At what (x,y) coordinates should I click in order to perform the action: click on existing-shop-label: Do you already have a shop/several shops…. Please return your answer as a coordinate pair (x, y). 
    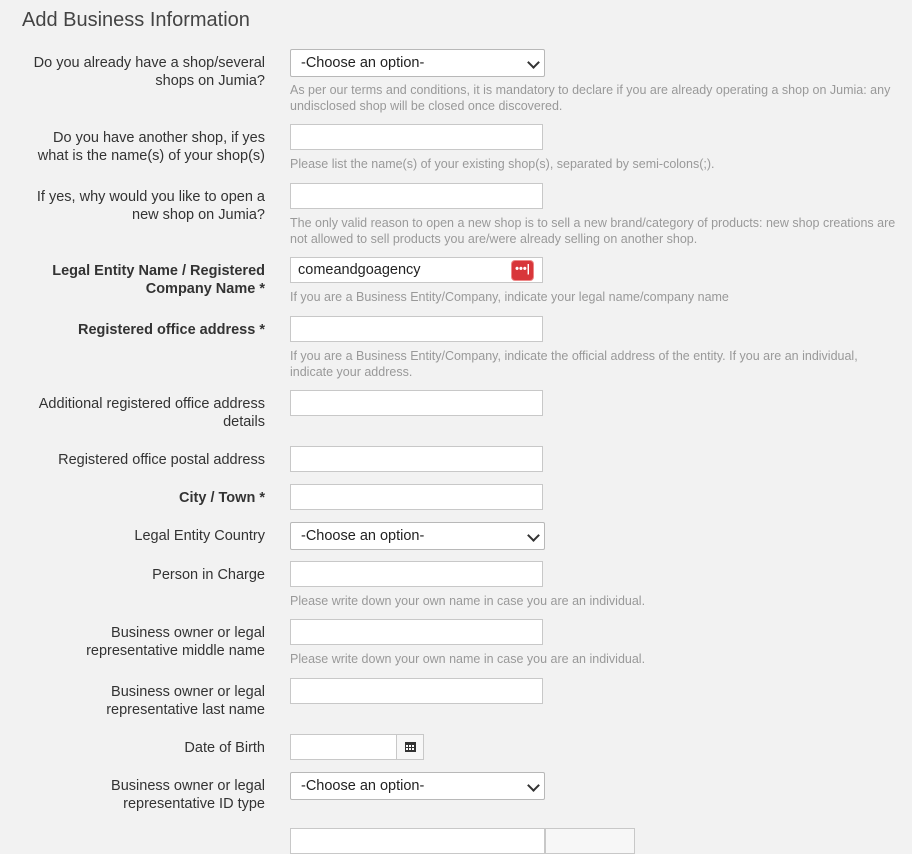
    Looking at the image, I should click on (149, 72).